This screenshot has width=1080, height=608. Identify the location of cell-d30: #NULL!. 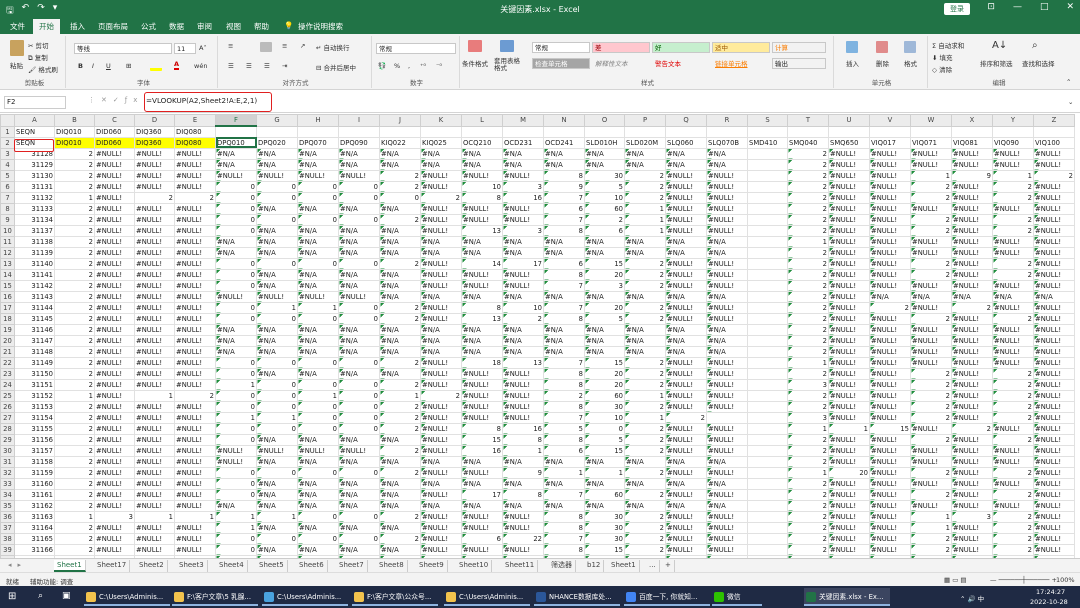
(154, 450).